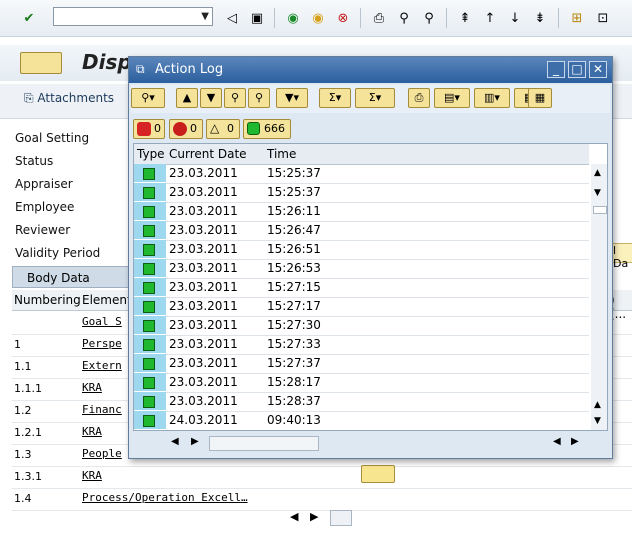 This screenshot has height=539, width=632. Describe the element at coordinates (603, 18) in the screenshot. I see `shortcut-icon: ⊡` at that location.